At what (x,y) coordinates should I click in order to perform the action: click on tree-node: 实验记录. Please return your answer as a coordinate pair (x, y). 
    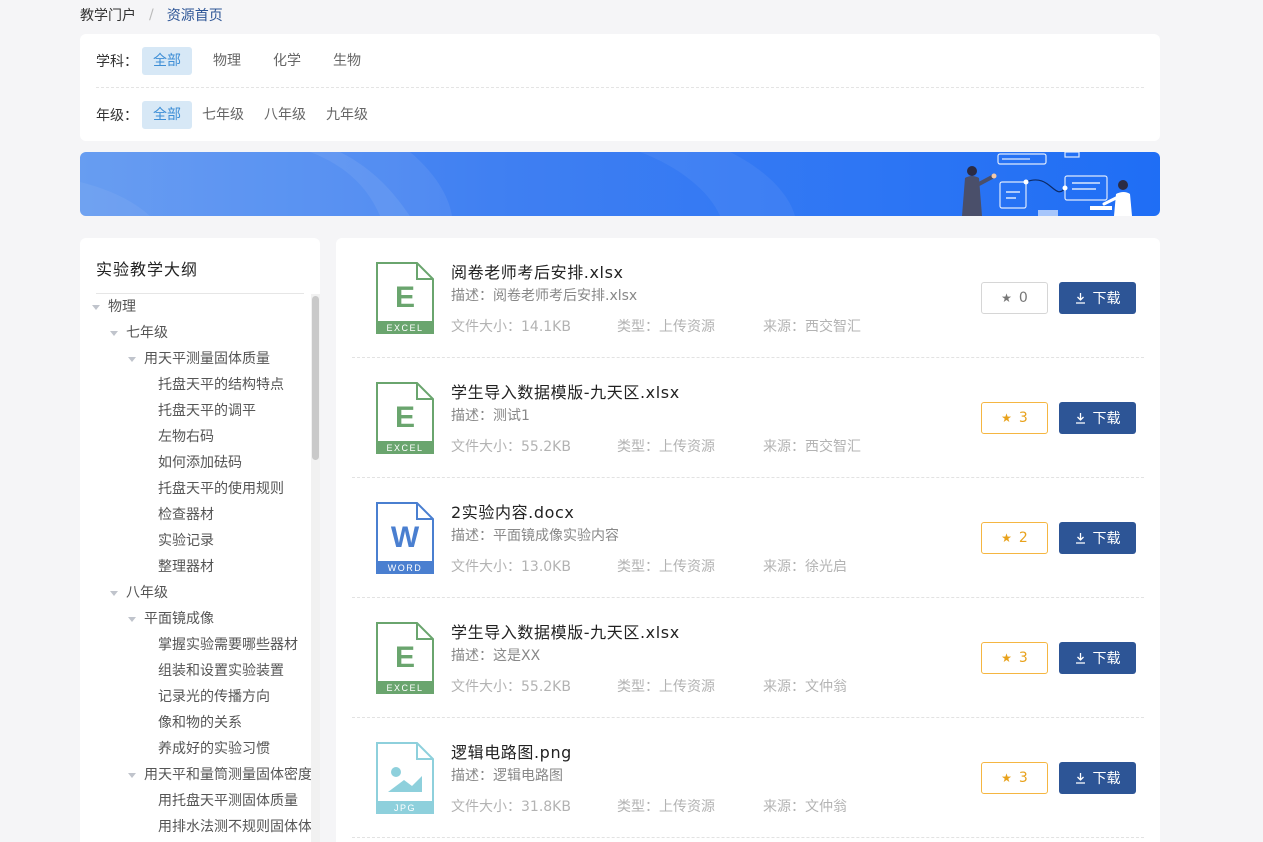
    Looking at the image, I should click on (196, 541).